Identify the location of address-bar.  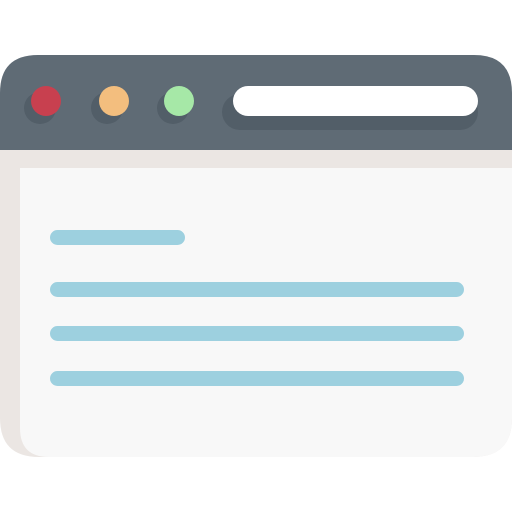
(355, 101).